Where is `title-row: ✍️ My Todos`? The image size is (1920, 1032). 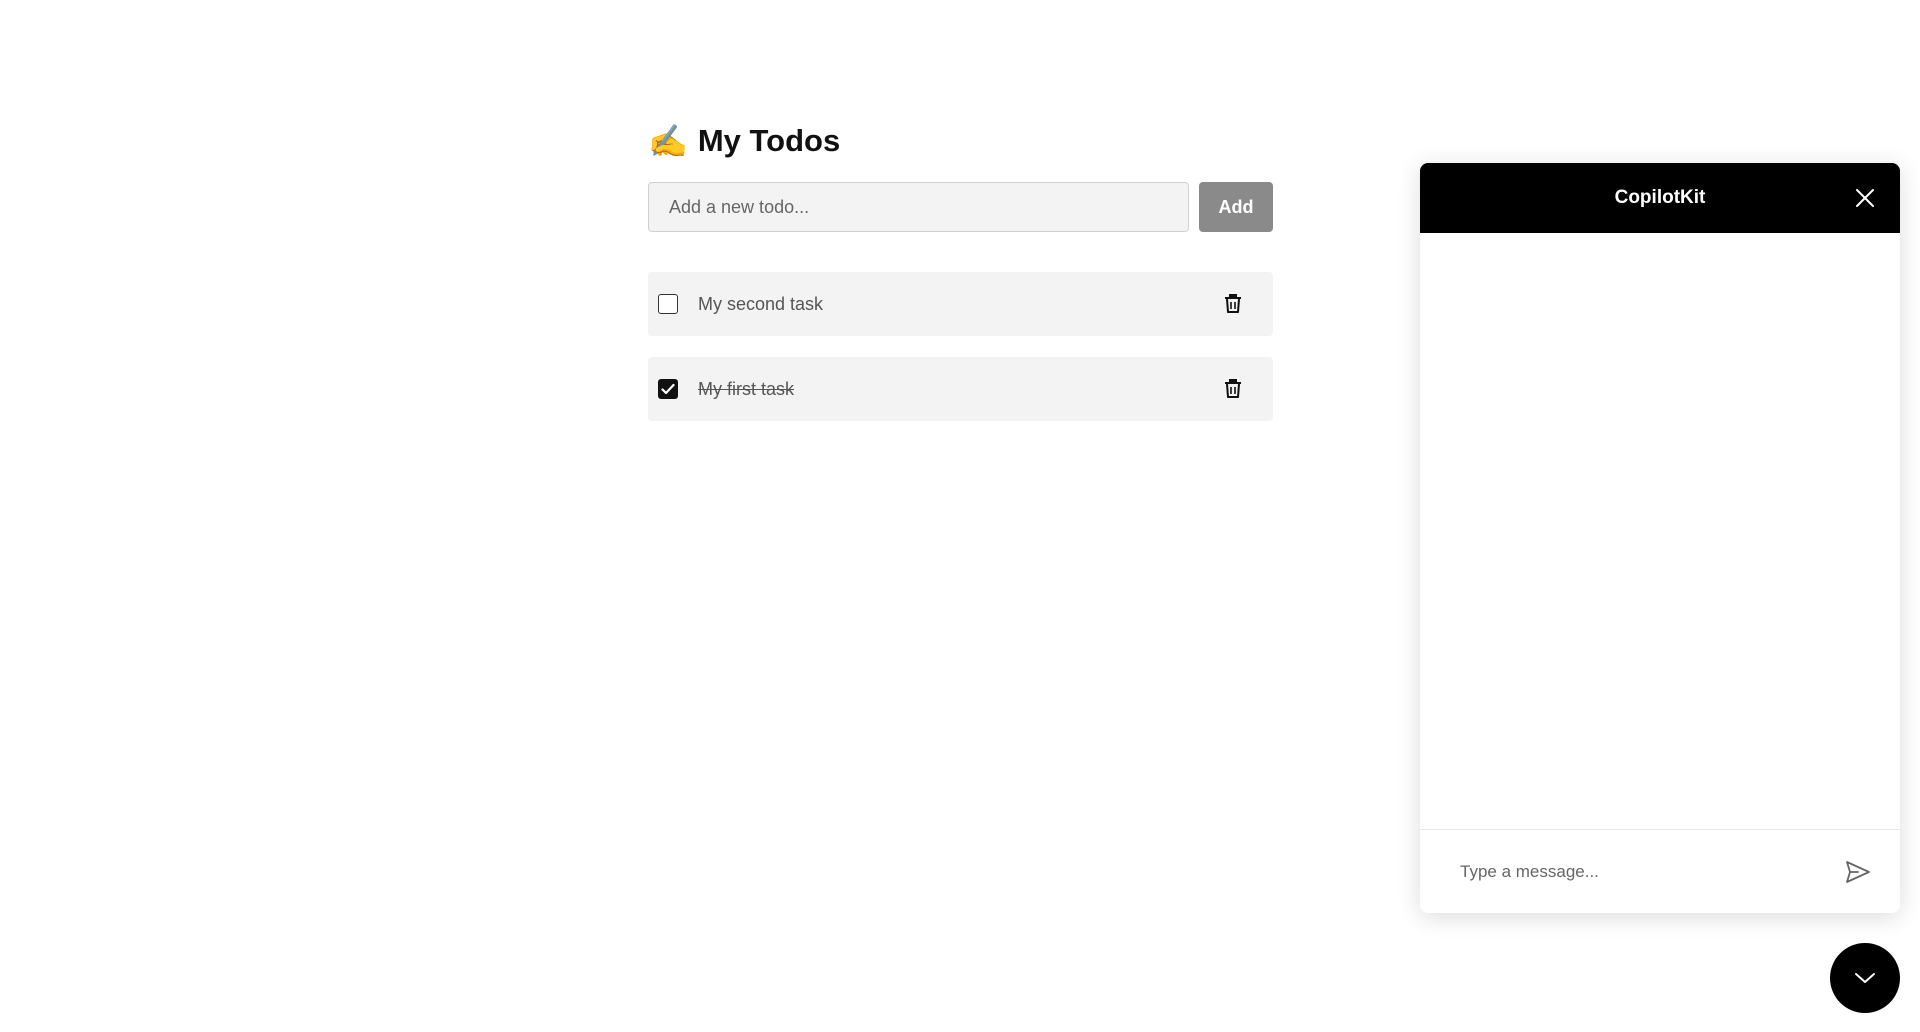 title-row: ✍️ My Todos is located at coordinates (960, 141).